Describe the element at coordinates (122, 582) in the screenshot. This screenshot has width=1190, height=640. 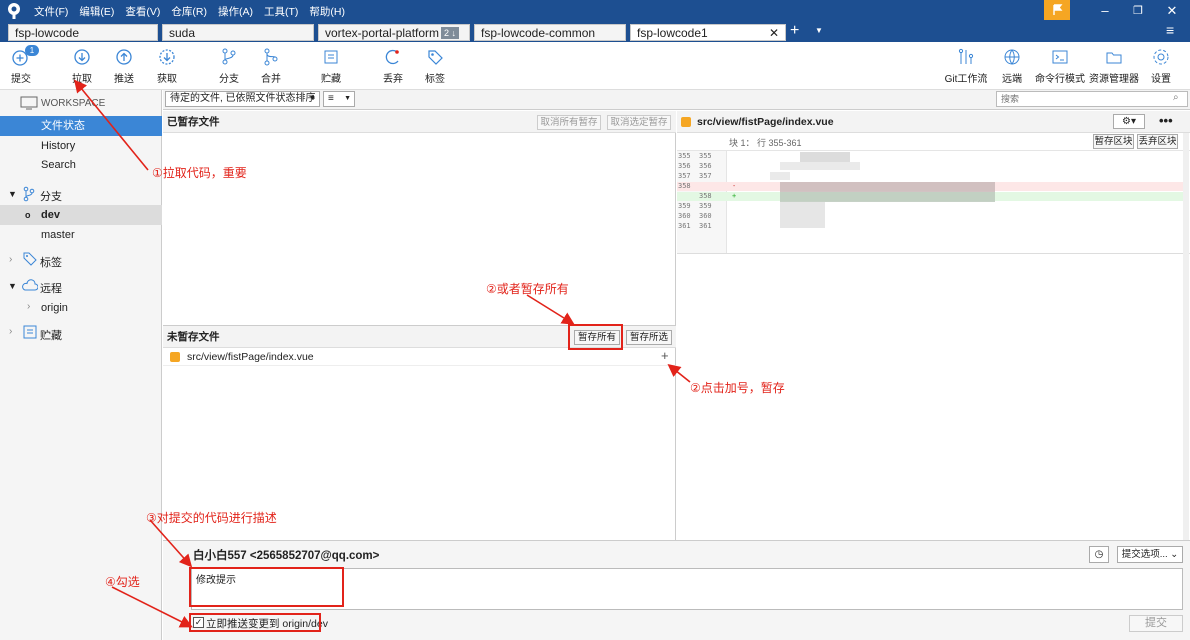
I see `annotation-check: ④勾选` at that location.